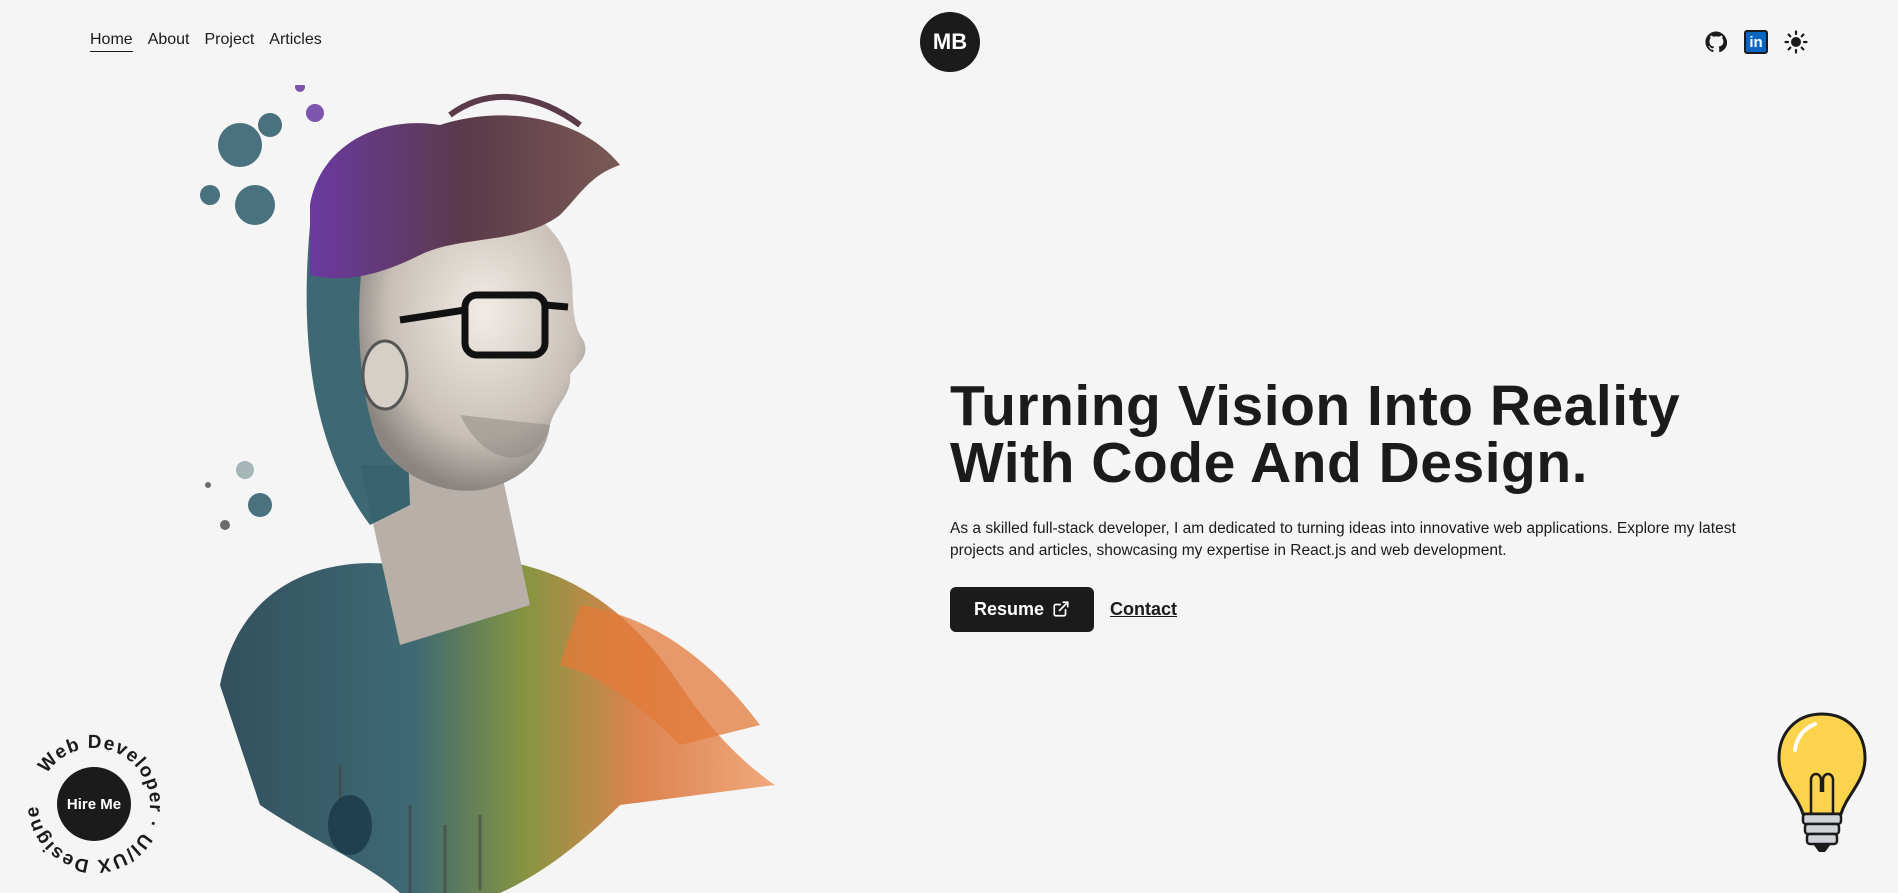 Image resolution: width=1898 pixels, height=893 pixels. I want to click on social-links: in, so click(1756, 42).